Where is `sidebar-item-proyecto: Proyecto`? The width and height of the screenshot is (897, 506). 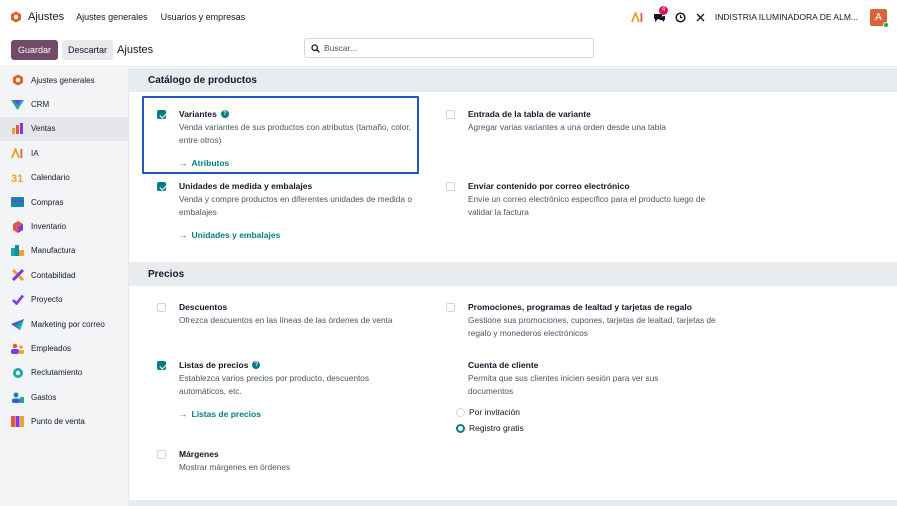 sidebar-item-proyecto: Proyecto is located at coordinates (64, 300).